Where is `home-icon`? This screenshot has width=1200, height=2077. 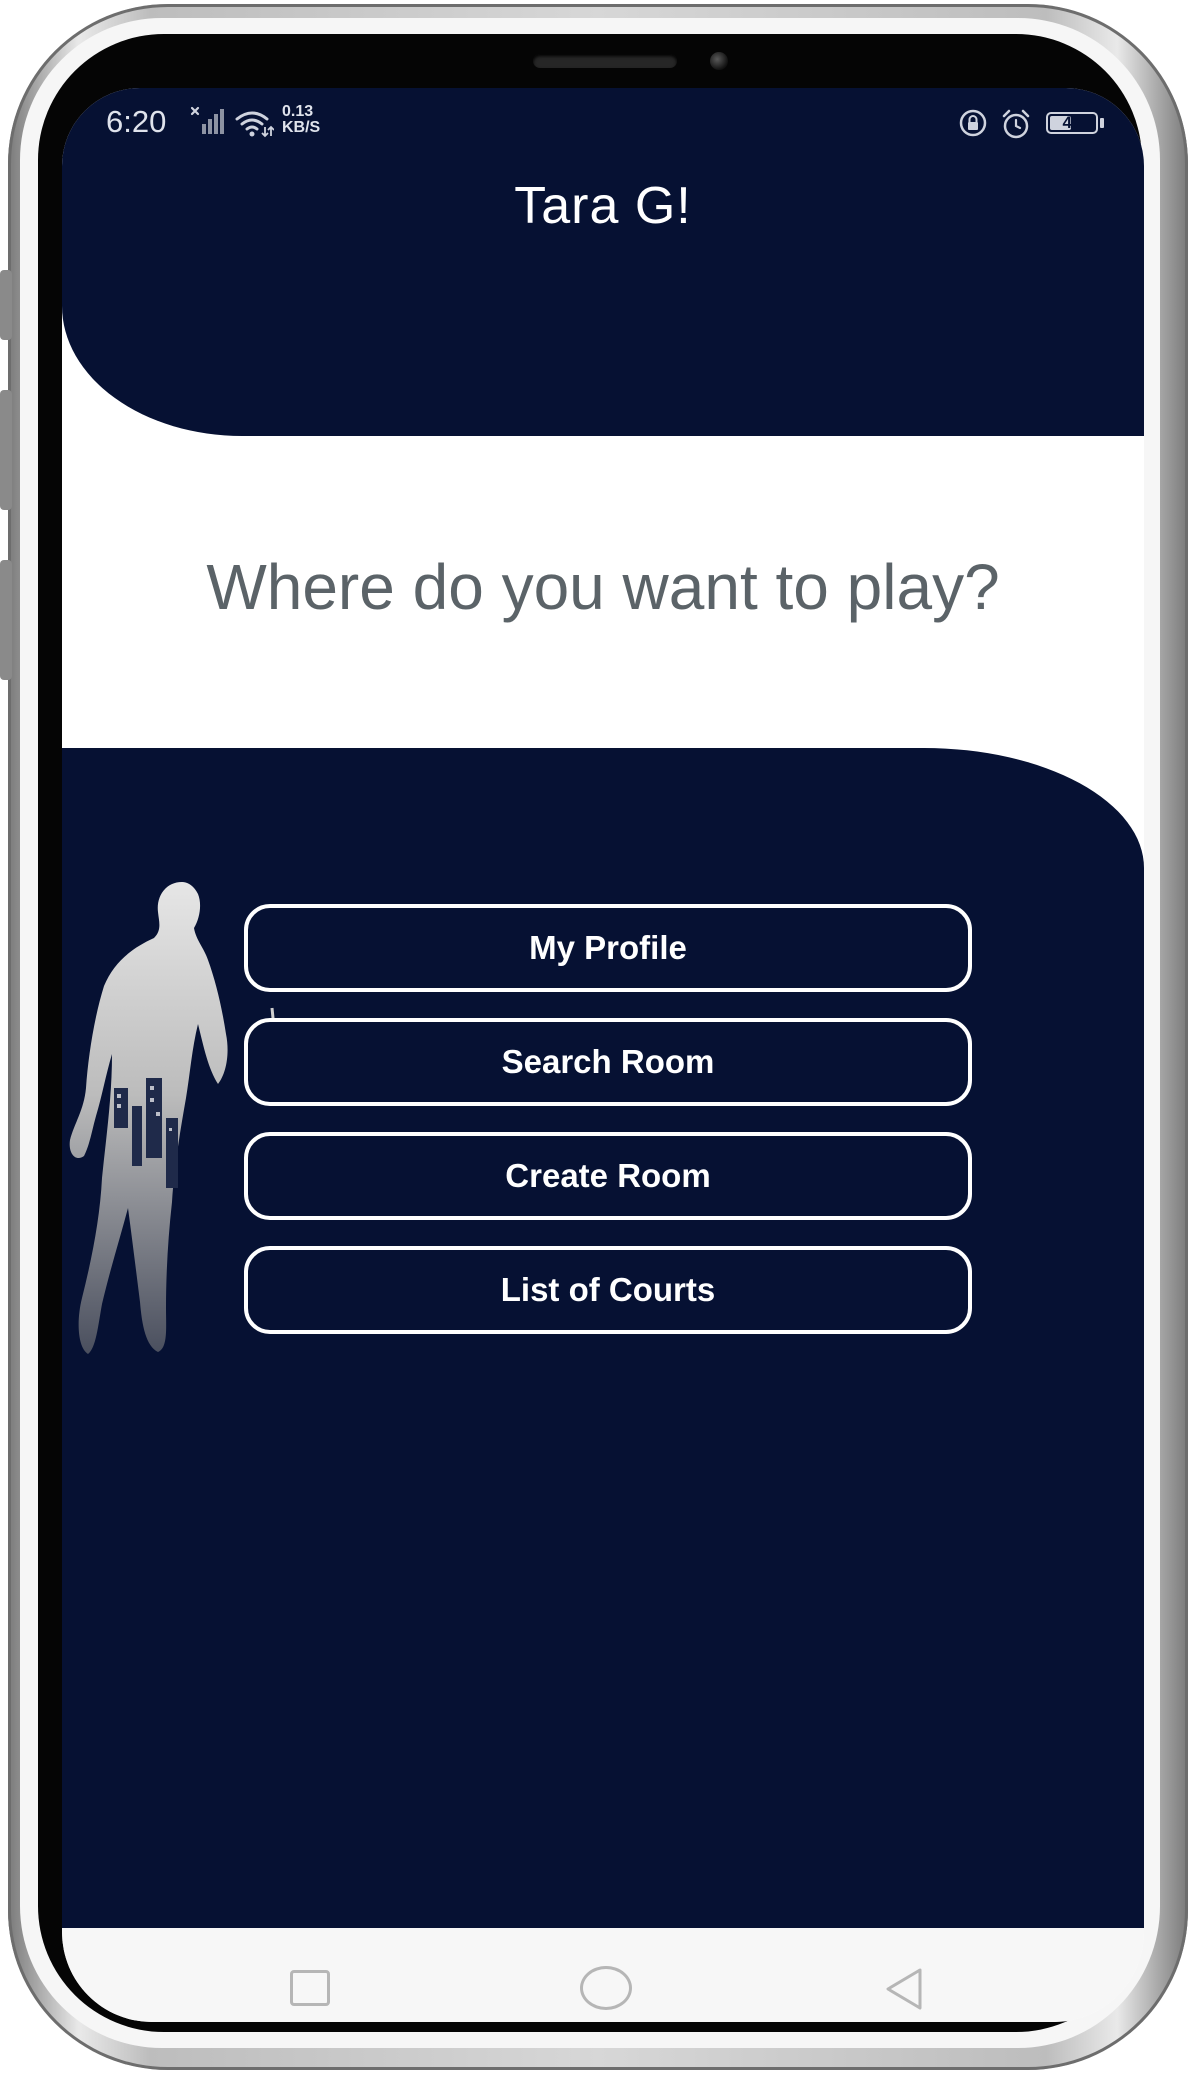
home-icon is located at coordinates (606, 1988).